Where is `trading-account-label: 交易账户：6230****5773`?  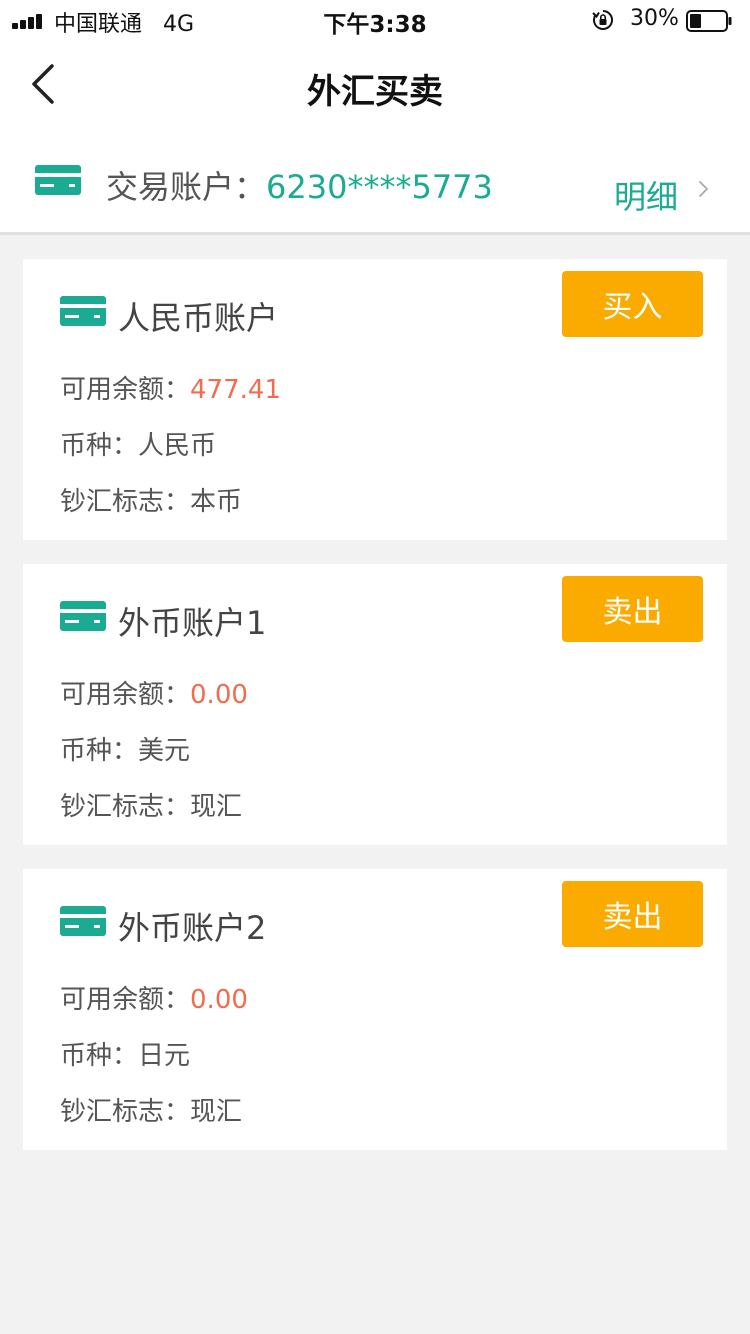
trading-account-label: 交易账户：6230****5773 is located at coordinates (299, 185).